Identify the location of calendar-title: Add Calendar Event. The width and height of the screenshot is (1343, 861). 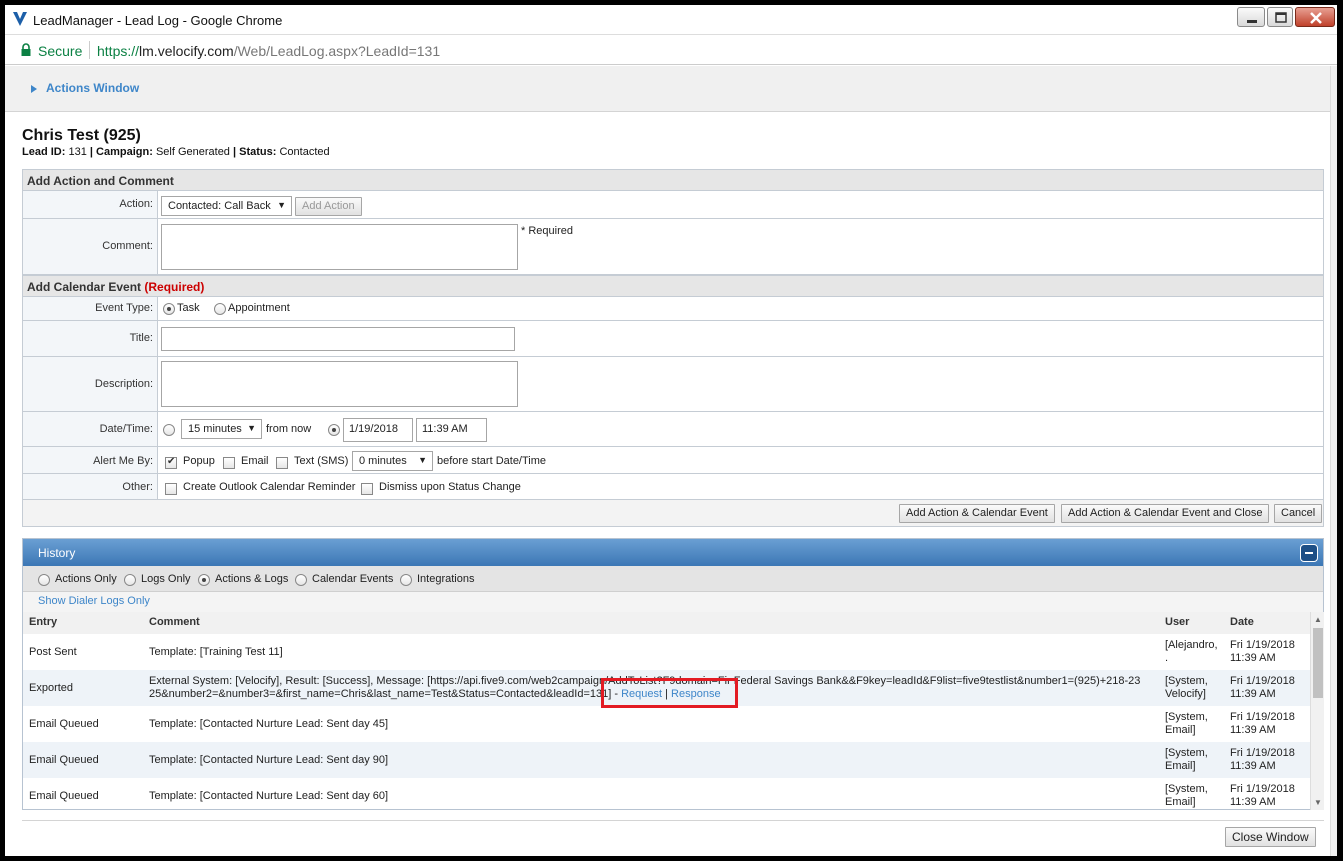
(84, 287).